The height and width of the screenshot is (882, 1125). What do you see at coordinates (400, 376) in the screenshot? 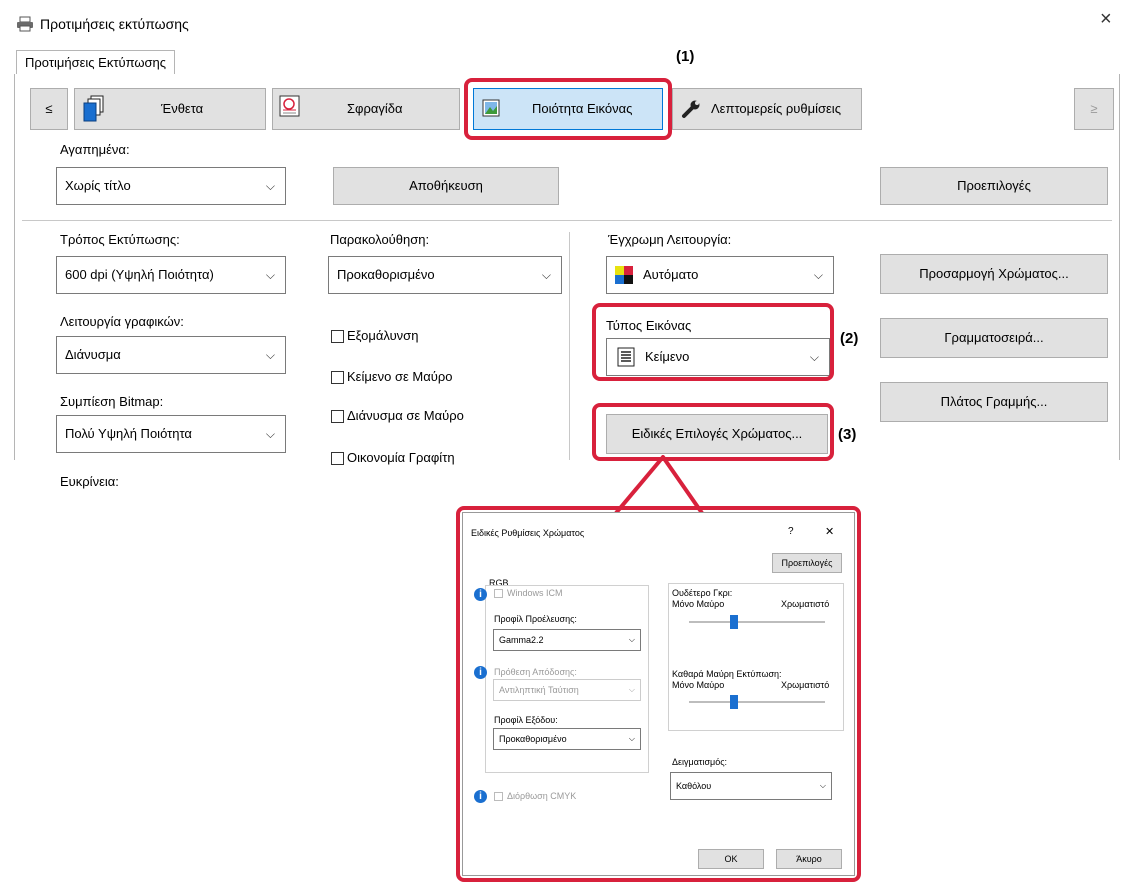
I see `text-to-black-label: Κείμενο σε Μαύρο` at bounding box center [400, 376].